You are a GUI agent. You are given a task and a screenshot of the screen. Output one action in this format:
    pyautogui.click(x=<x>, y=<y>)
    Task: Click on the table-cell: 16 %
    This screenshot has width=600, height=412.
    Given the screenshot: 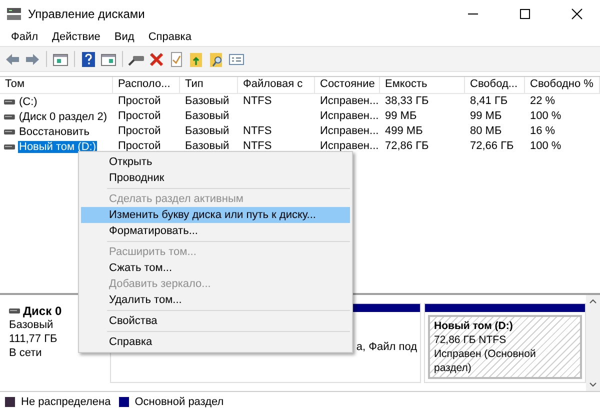 What is the action you would take?
    pyautogui.click(x=543, y=131)
    